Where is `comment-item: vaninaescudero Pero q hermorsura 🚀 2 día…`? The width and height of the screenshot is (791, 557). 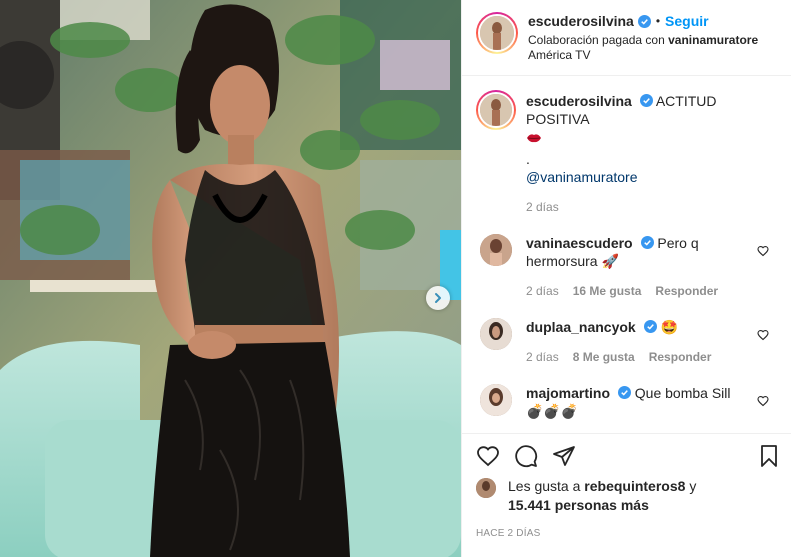
comment-item: vaninaescudero Pero q hermorsura 🚀 2 día… is located at coordinates (633, 267).